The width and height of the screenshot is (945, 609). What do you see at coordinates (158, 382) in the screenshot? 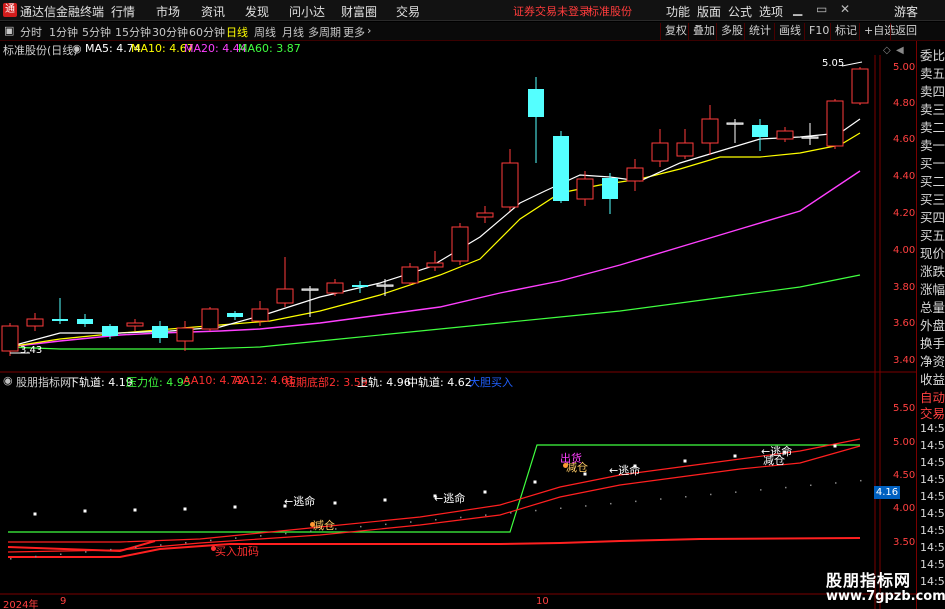
I see `pressure-label: 压力位: 4.95` at bounding box center [158, 382].